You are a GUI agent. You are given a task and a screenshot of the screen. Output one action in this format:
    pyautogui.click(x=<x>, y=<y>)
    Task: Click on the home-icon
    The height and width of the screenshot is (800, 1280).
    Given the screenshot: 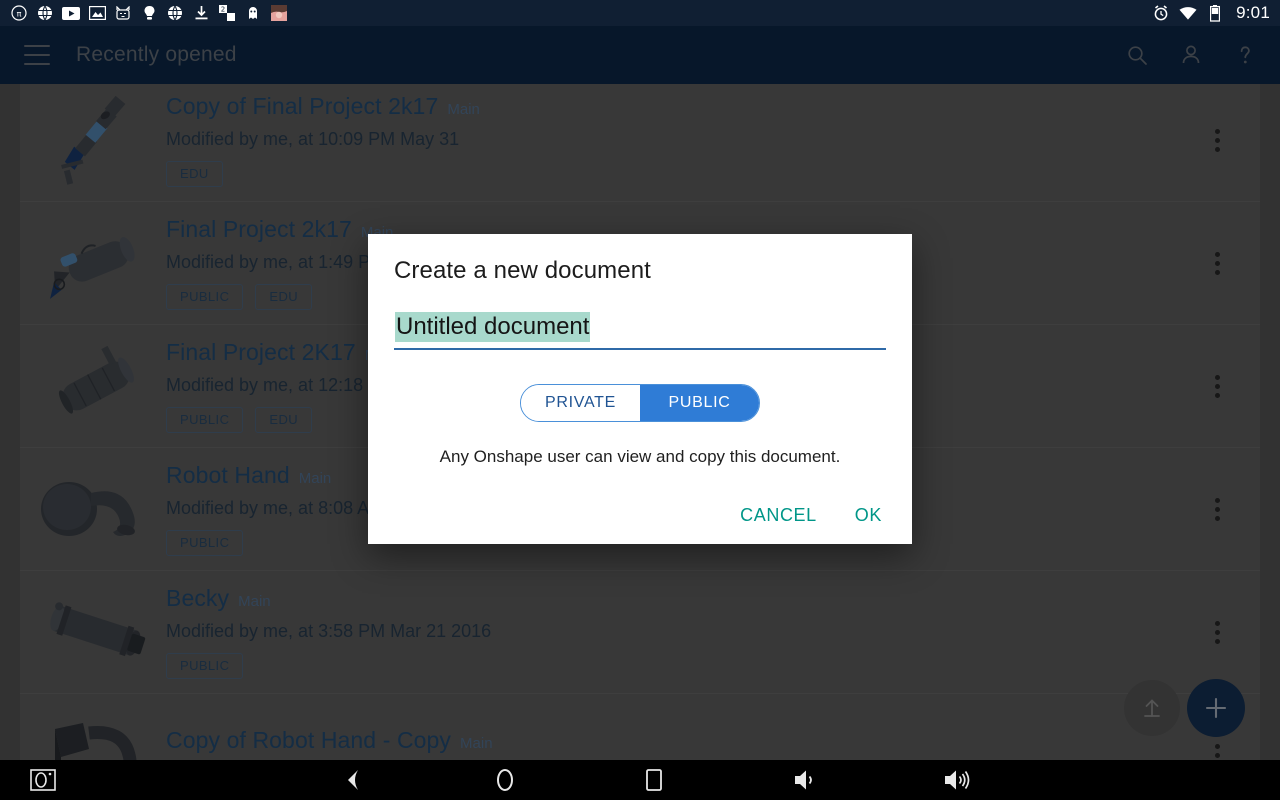 What is the action you would take?
    pyautogui.click(x=505, y=780)
    